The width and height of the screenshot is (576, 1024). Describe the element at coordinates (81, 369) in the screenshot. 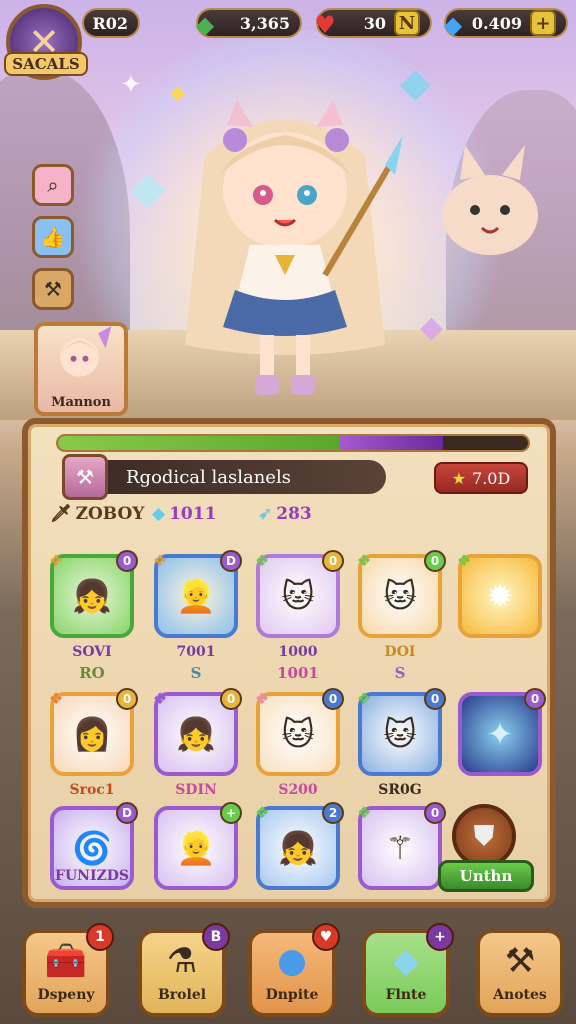

I see `character-portrait: Mannon` at that location.